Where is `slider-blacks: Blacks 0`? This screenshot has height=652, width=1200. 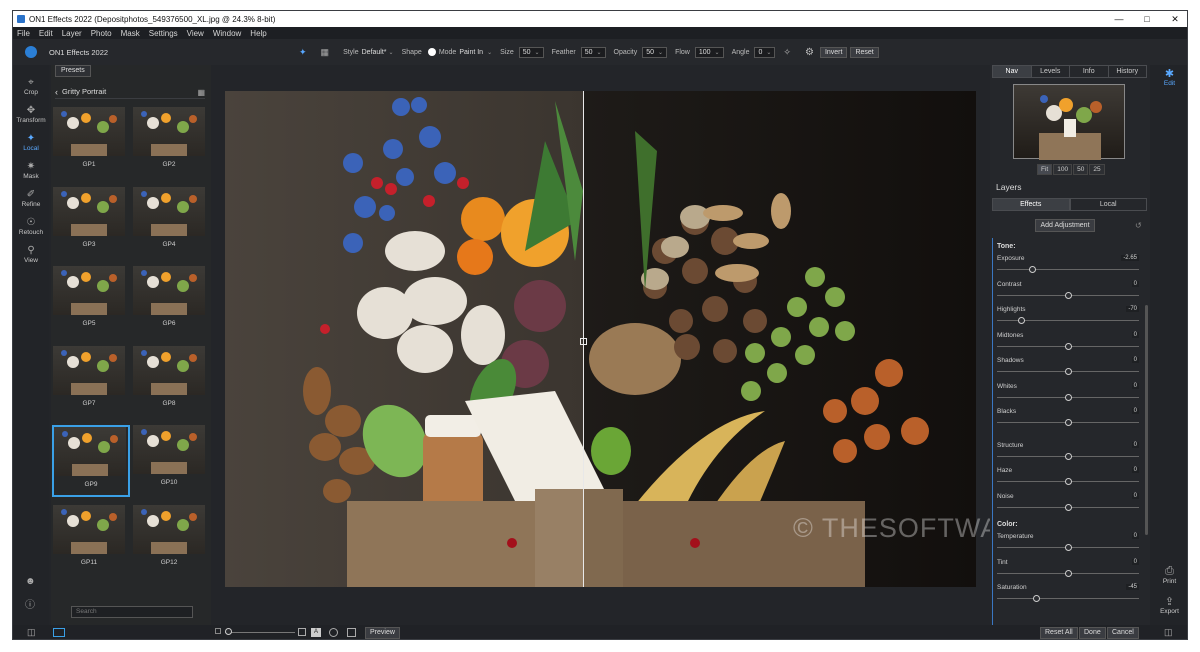 slider-blacks: Blacks 0 is located at coordinates (1068, 419).